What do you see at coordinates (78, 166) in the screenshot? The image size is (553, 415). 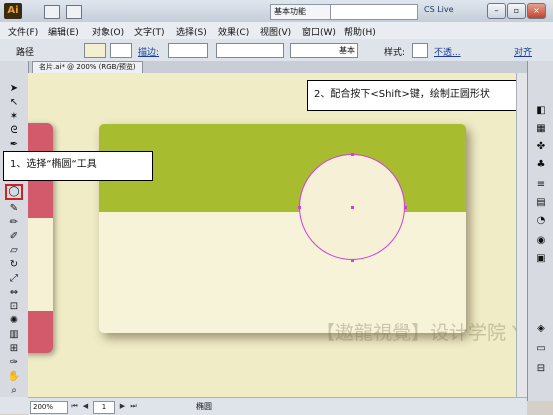 I see `callout-step-1: 1、选择“椭圆“工具` at bounding box center [78, 166].